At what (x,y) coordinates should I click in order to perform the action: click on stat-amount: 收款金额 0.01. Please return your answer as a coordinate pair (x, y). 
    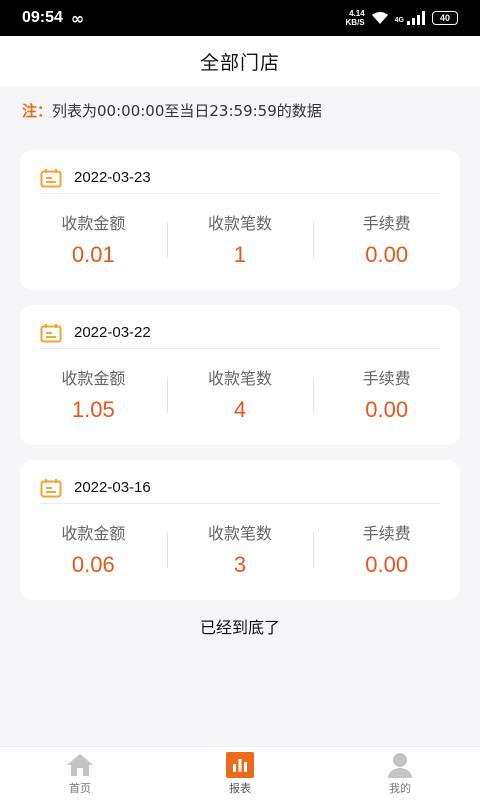
    Looking at the image, I should click on (93, 243).